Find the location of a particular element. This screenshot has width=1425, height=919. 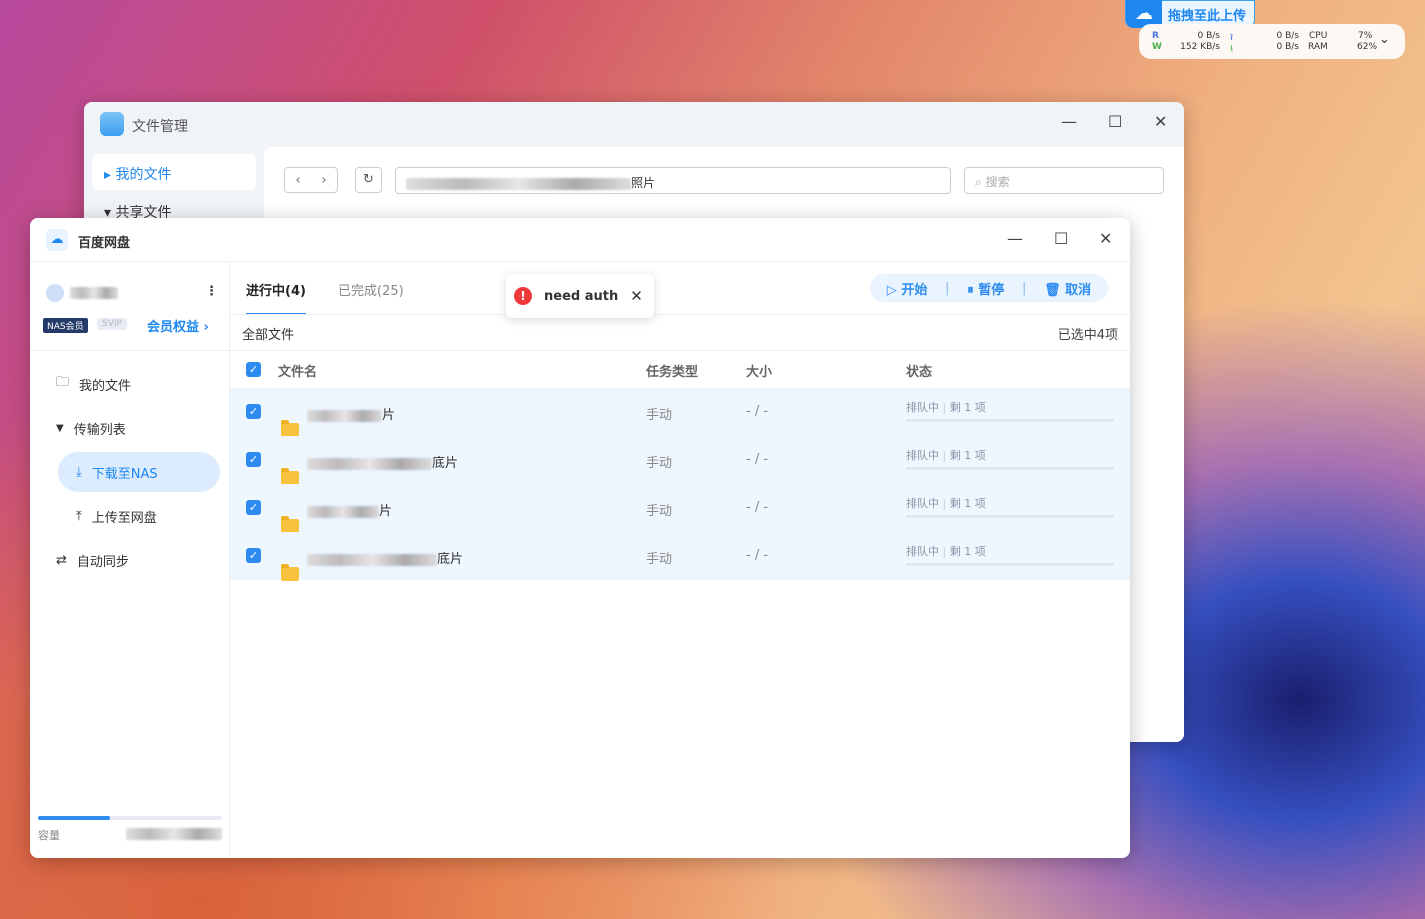

folder-outline-icon: 🗀 is located at coordinates (63, 382).